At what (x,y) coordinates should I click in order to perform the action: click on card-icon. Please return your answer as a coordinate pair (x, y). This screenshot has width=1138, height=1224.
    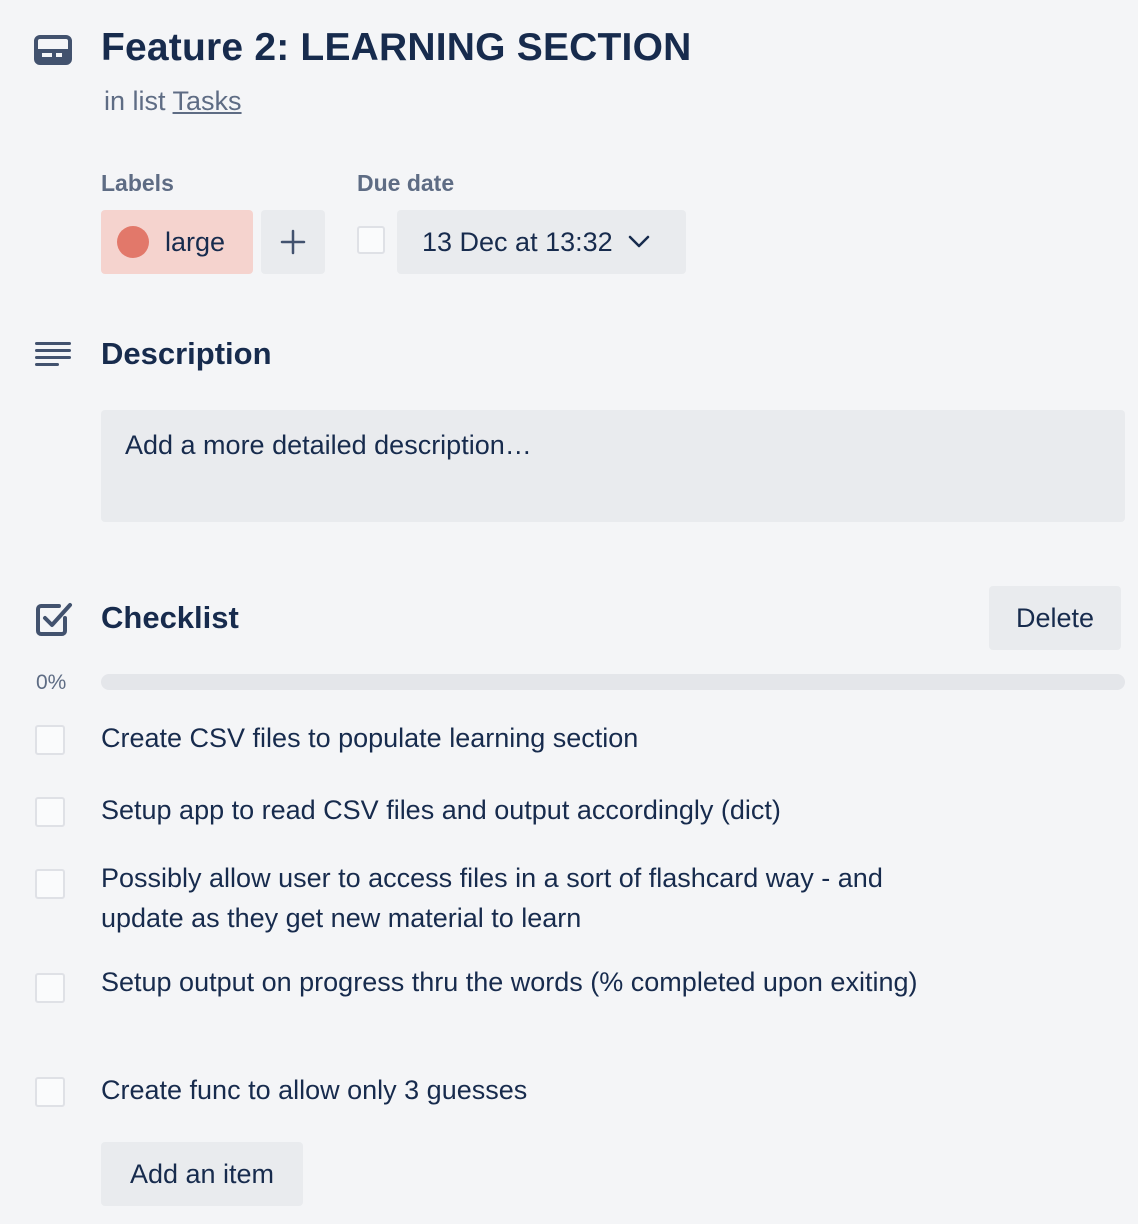
    Looking at the image, I should click on (53, 50).